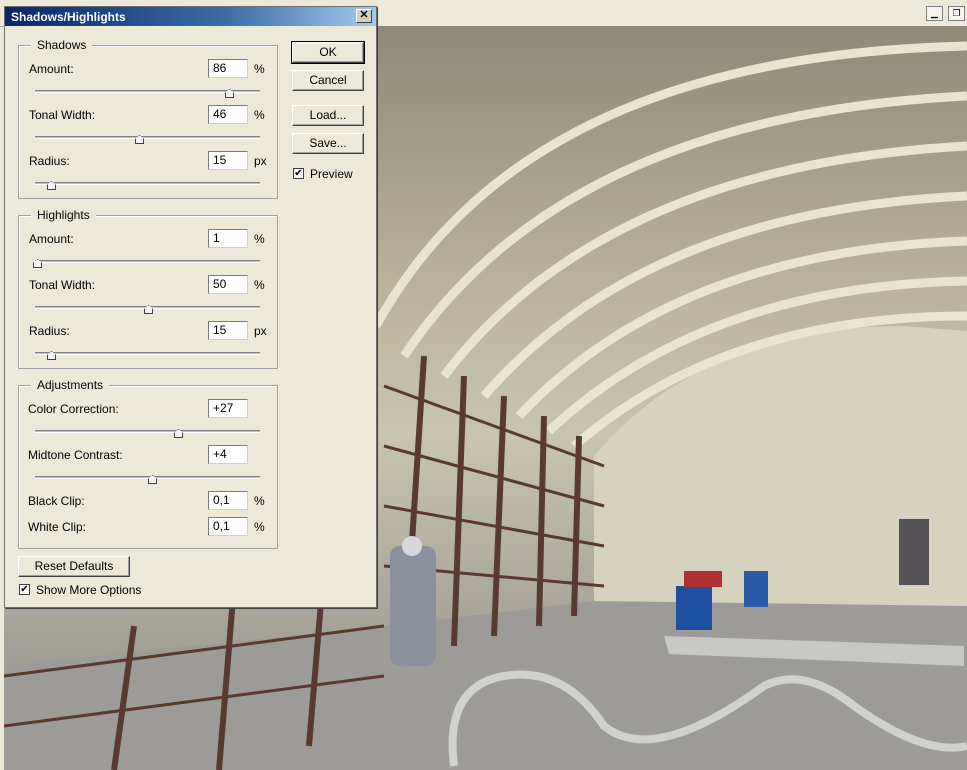 The height and width of the screenshot is (770, 967). I want to click on white-clip-label: White Clip:, so click(57, 527).